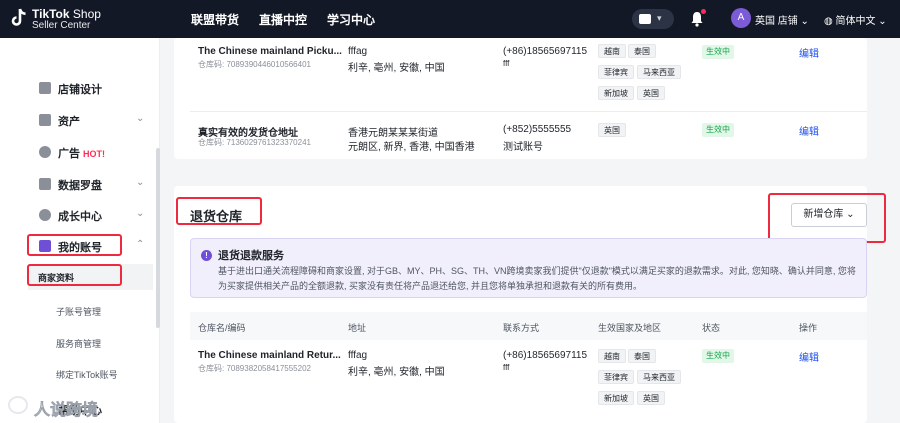 This screenshot has height=423, width=900. Describe the element at coordinates (66, 411) in the screenshot. I see `watermark-text: 人说跨境` at that location.